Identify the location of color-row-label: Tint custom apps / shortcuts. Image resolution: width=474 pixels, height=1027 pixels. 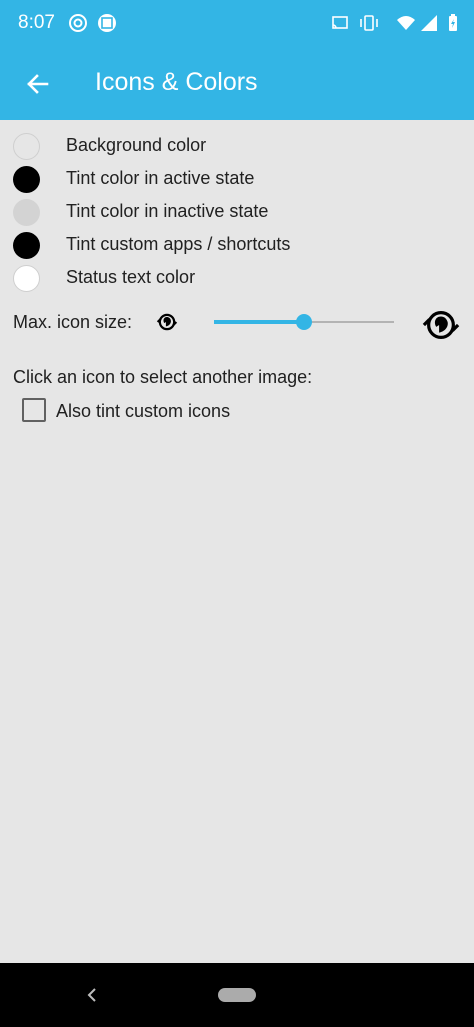
(178, 244).